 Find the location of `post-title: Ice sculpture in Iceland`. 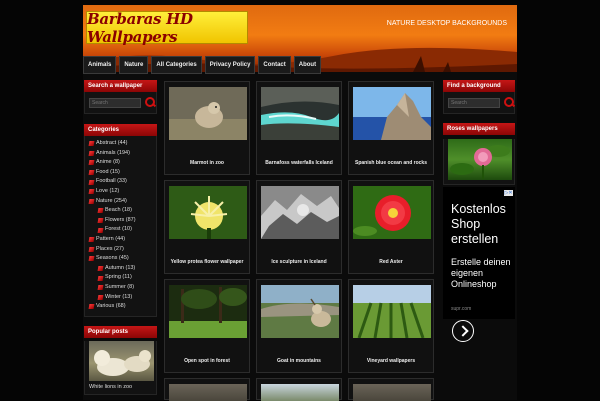

post-title: Ice sculpture in Iceland is located at coordinates (299, 262).